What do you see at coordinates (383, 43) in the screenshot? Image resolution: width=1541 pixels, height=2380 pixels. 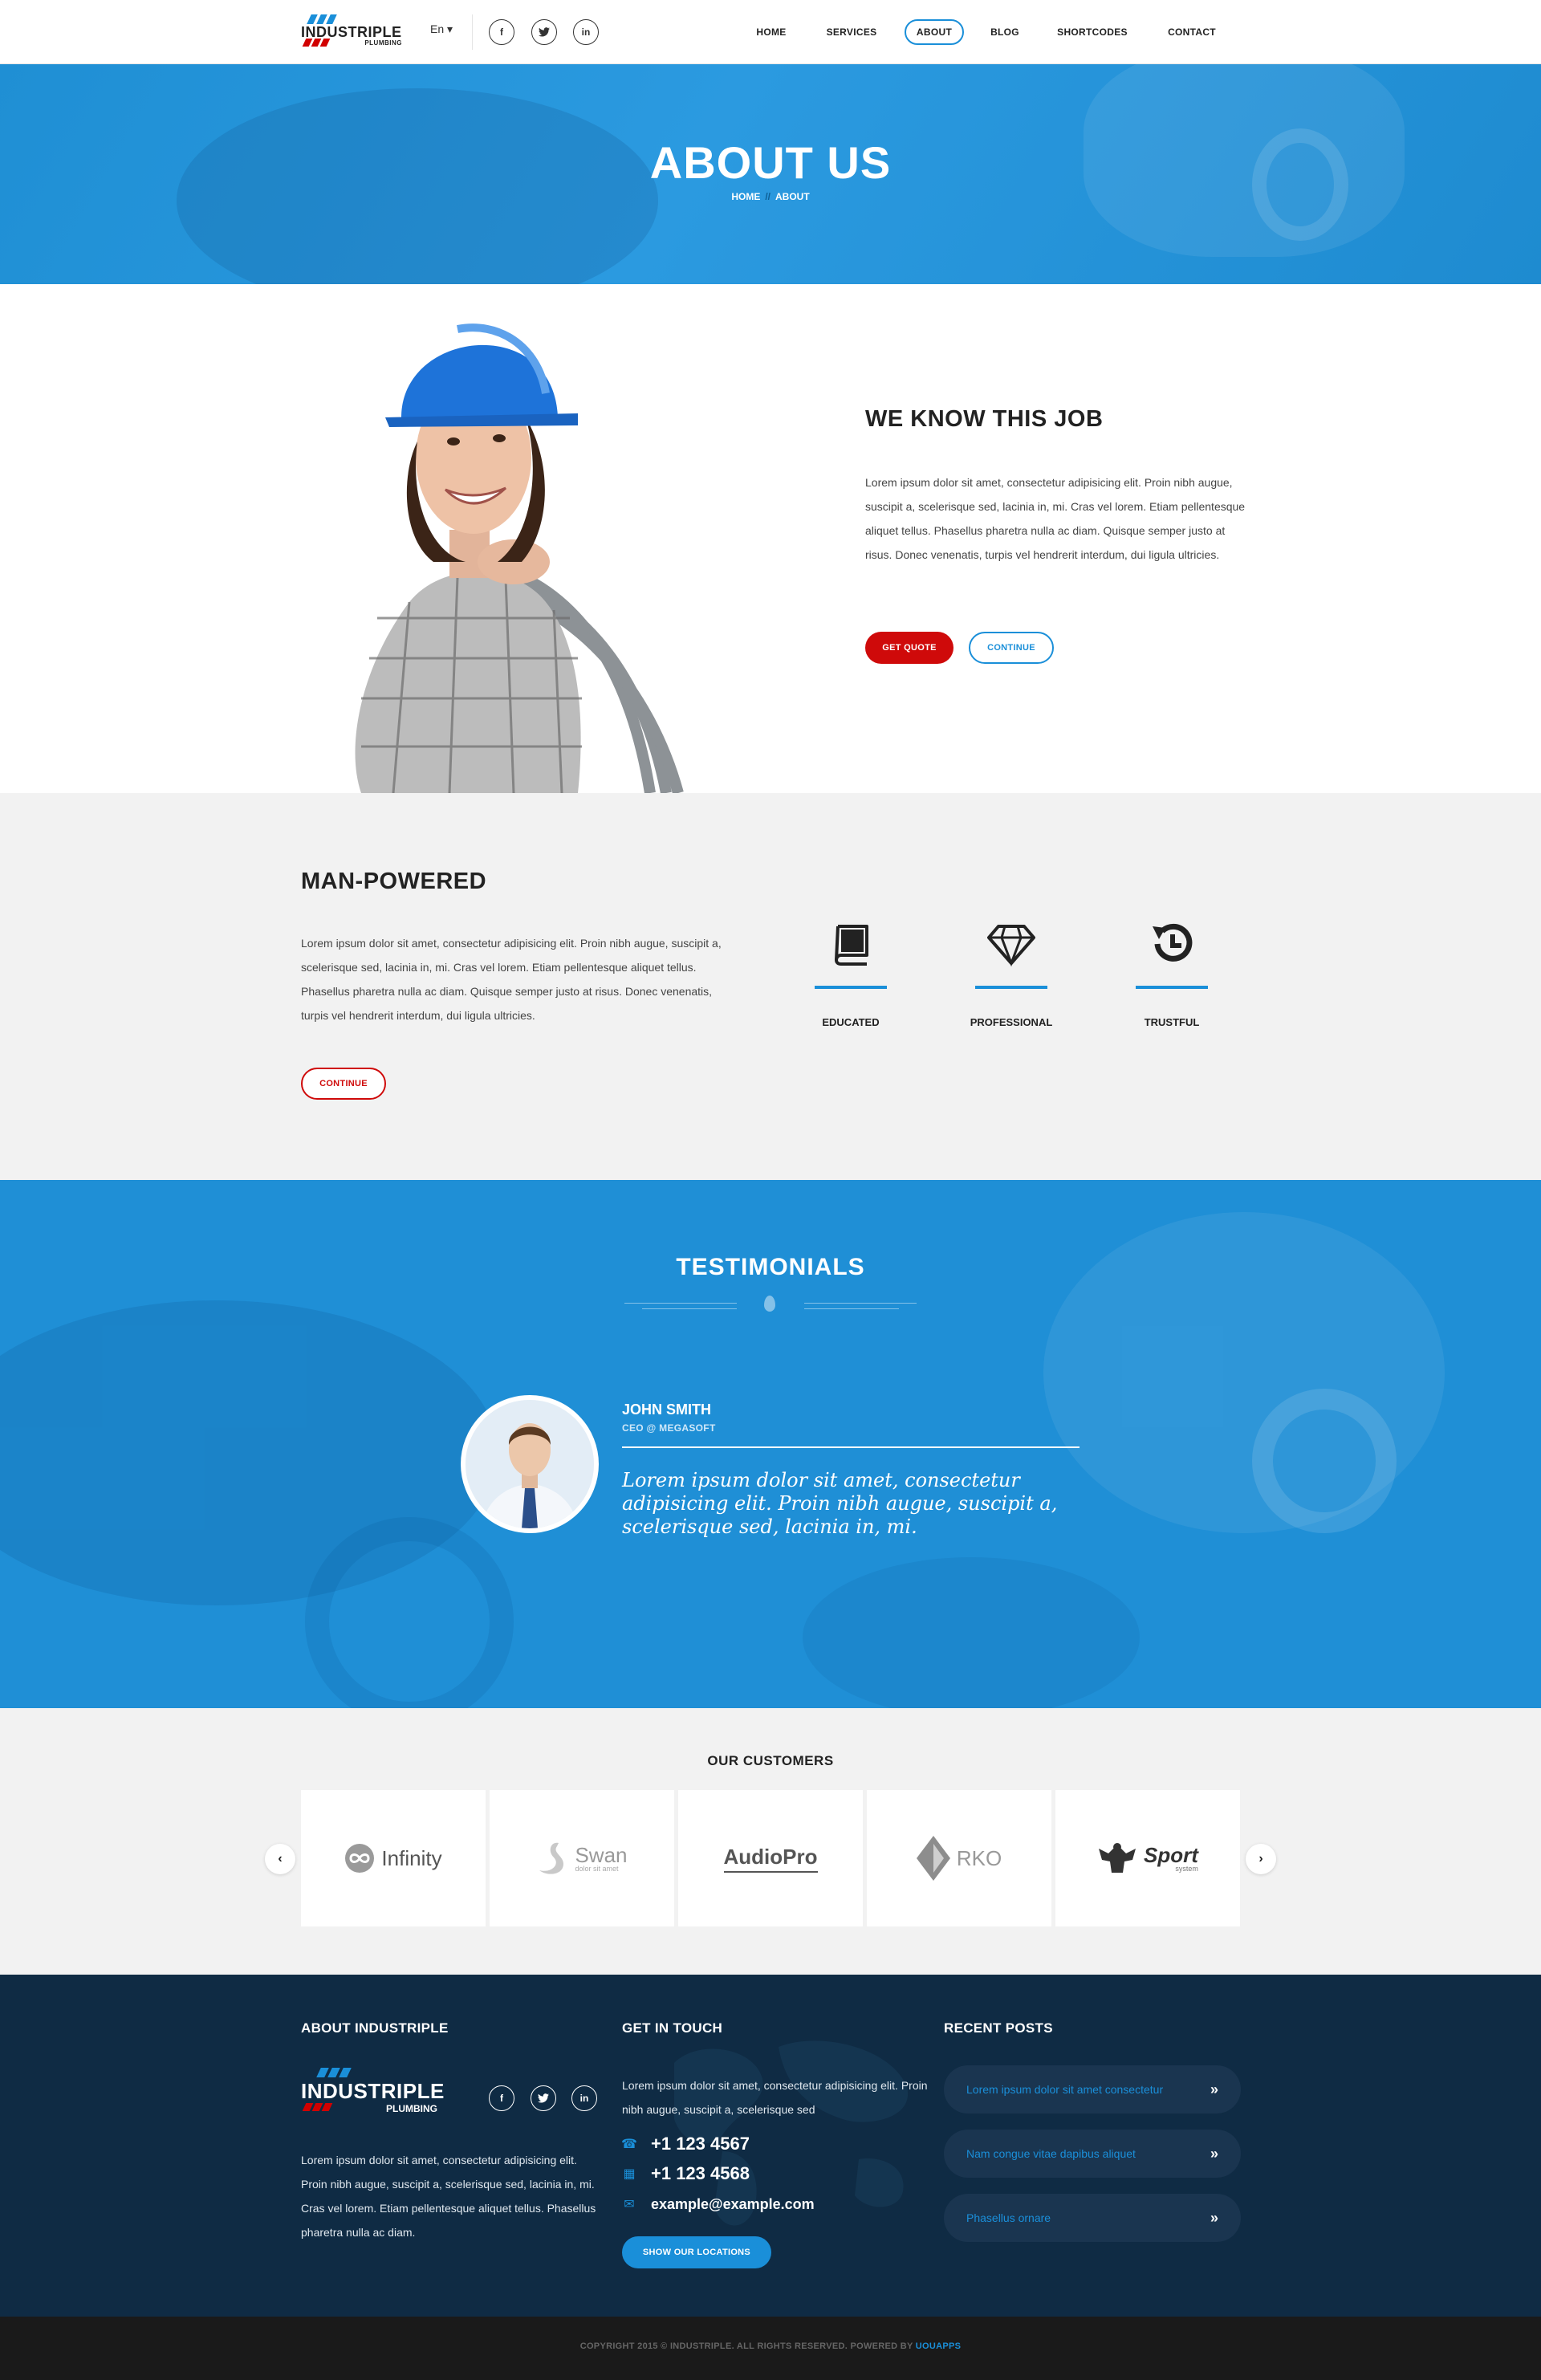 I see `logo-subtitle: PLUMBING` at bounding box center [383, 43].